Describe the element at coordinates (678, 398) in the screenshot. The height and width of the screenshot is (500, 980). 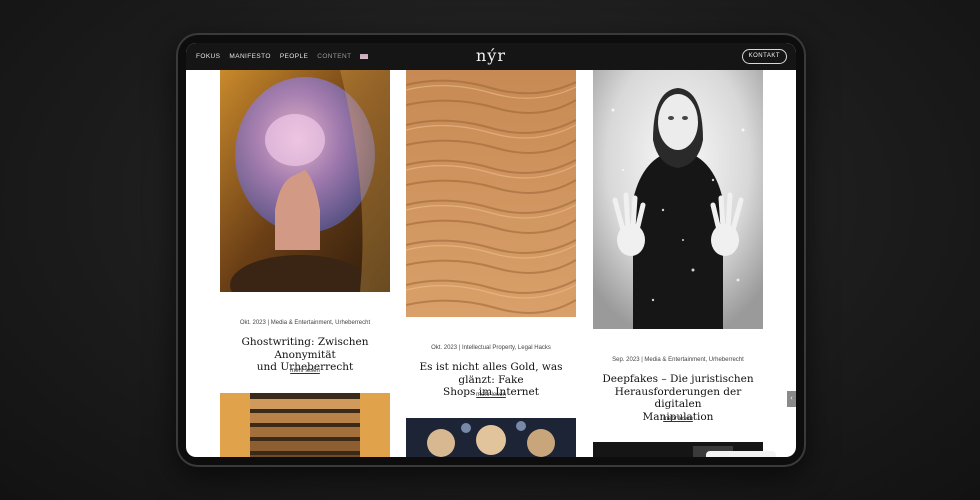
I see `post-title-line: Herausforderungen der digitalen` at that location.